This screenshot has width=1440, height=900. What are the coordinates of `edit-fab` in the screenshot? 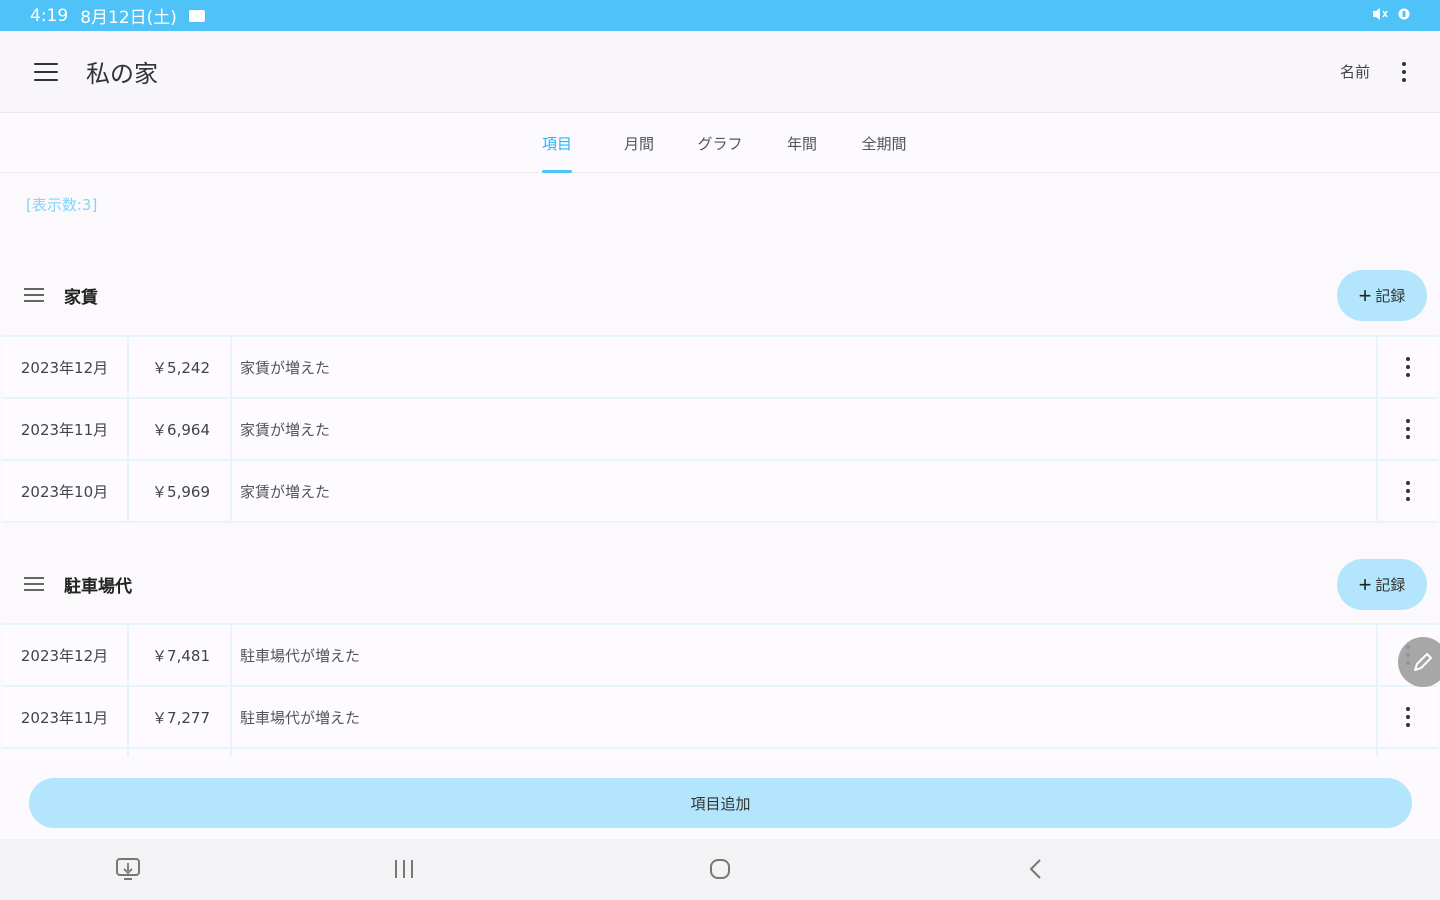 It's located at (1419, 662).